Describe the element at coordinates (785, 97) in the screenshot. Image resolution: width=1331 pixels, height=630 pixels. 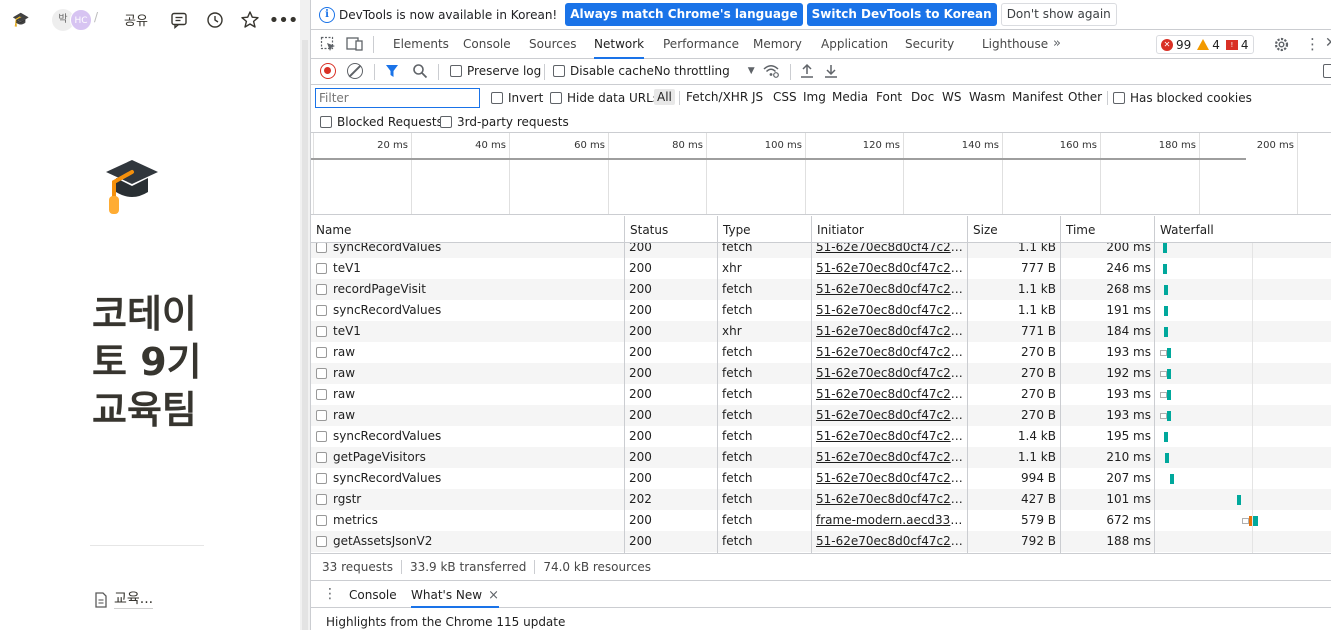
I see `filter-type-css: CSS` at that location.